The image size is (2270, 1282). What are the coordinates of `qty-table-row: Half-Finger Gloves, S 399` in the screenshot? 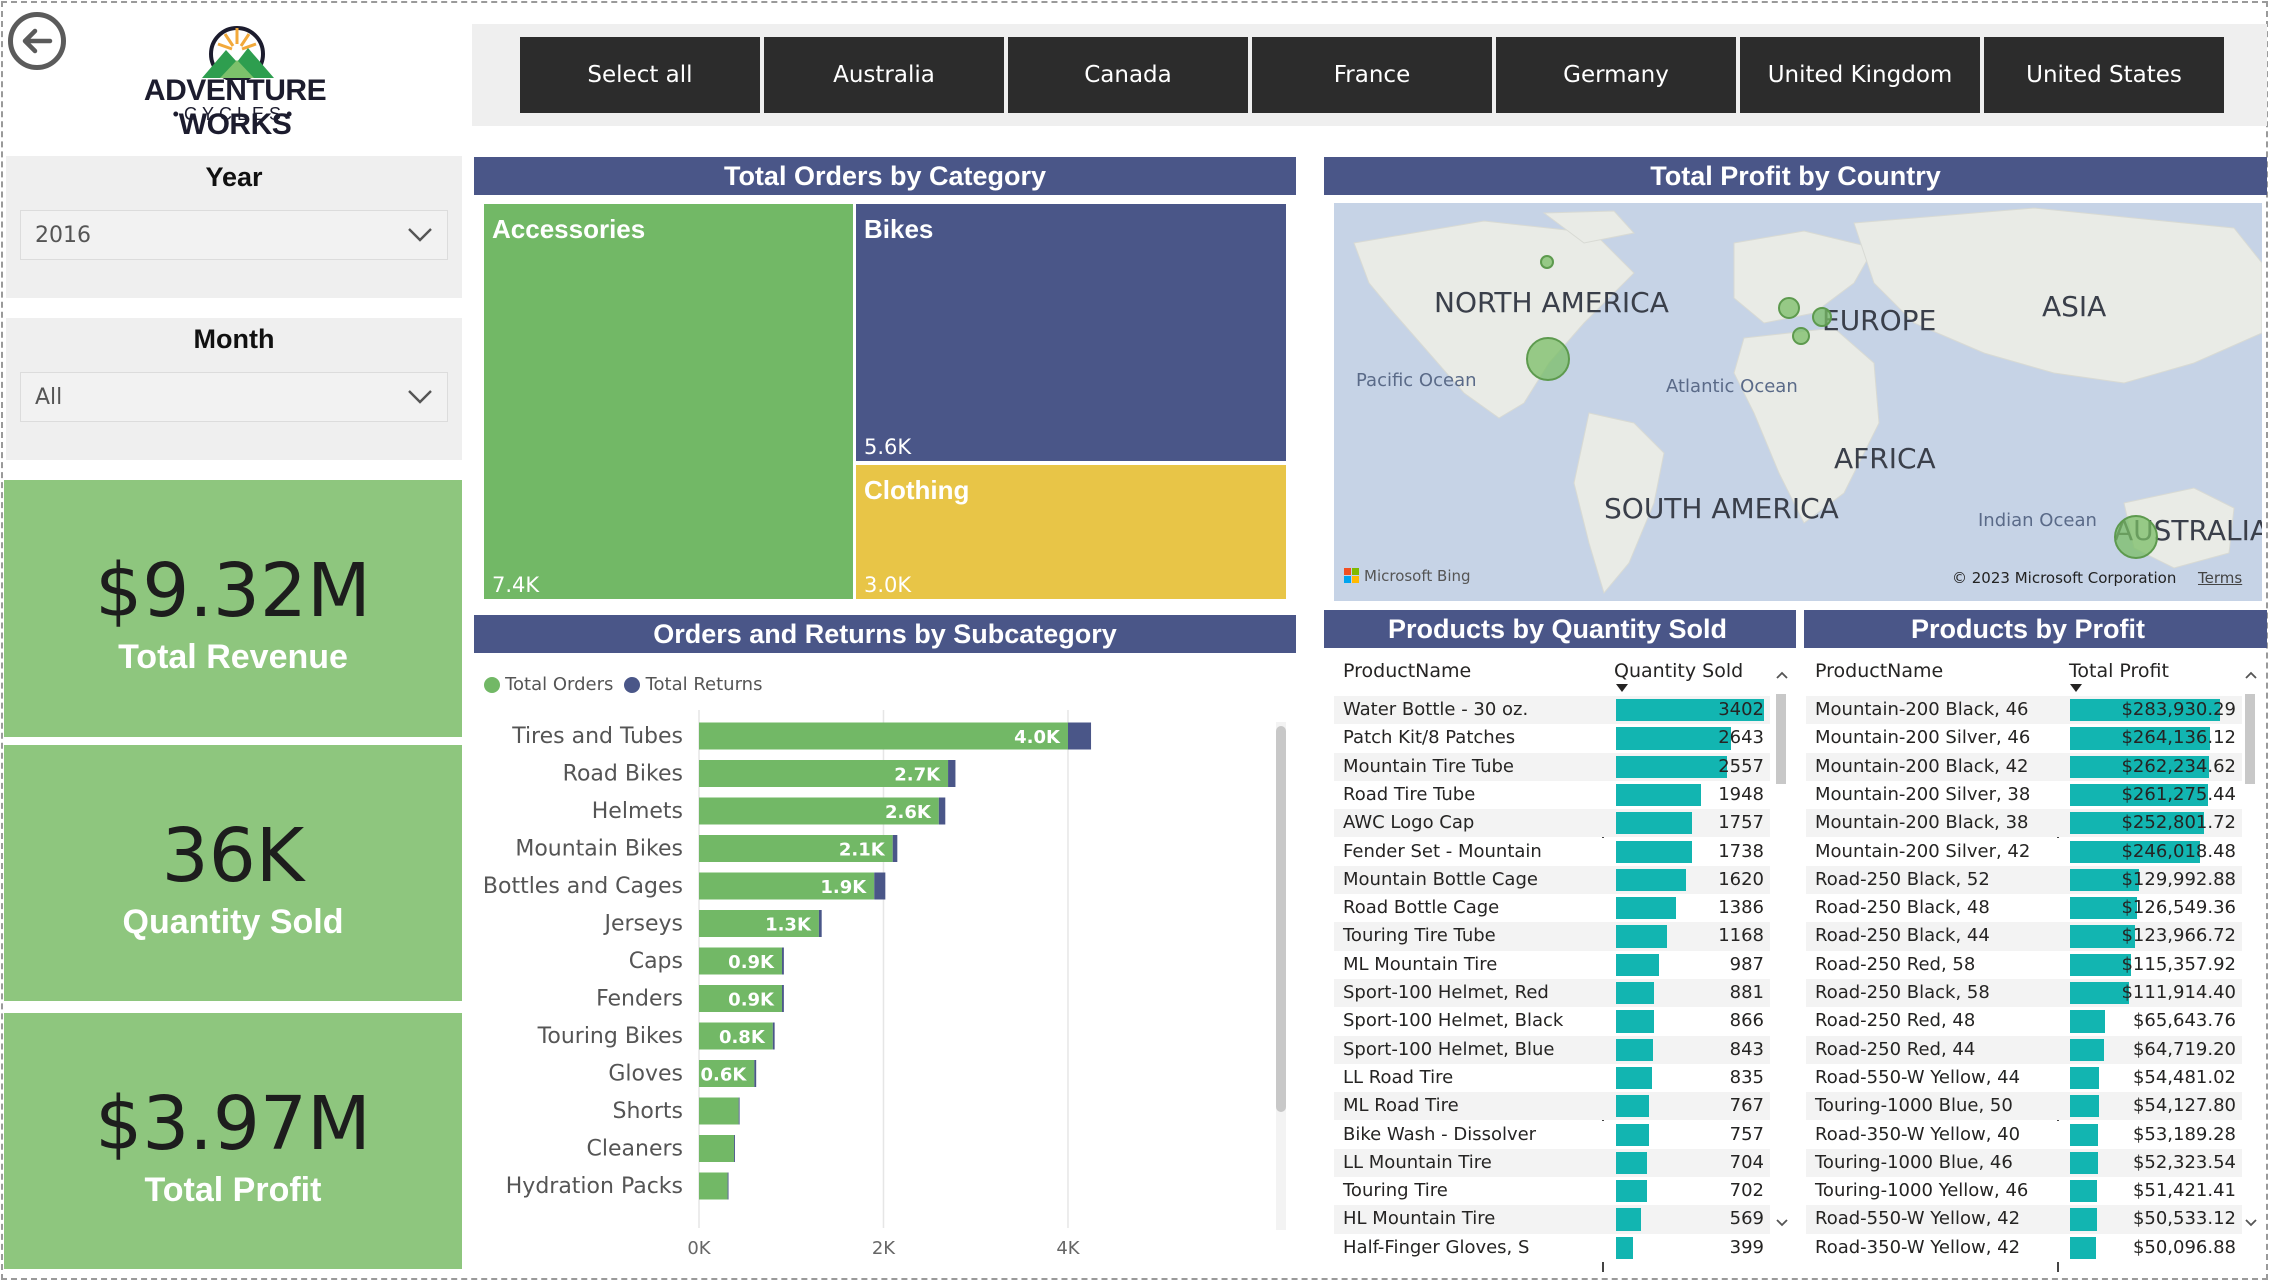 It's located at (1552, 1247).